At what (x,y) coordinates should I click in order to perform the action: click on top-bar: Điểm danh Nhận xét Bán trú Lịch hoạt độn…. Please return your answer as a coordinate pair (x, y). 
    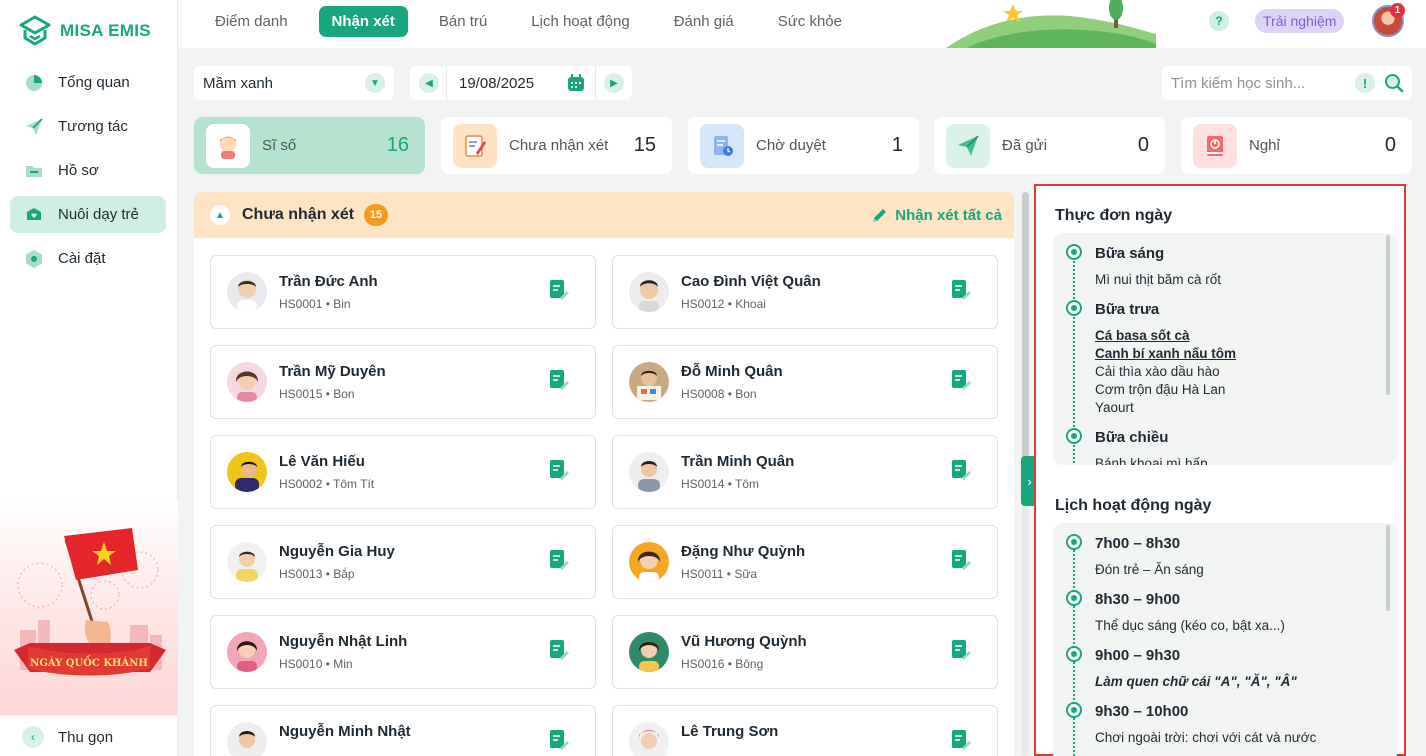
    Looking at the image, I should click on (802, 24).